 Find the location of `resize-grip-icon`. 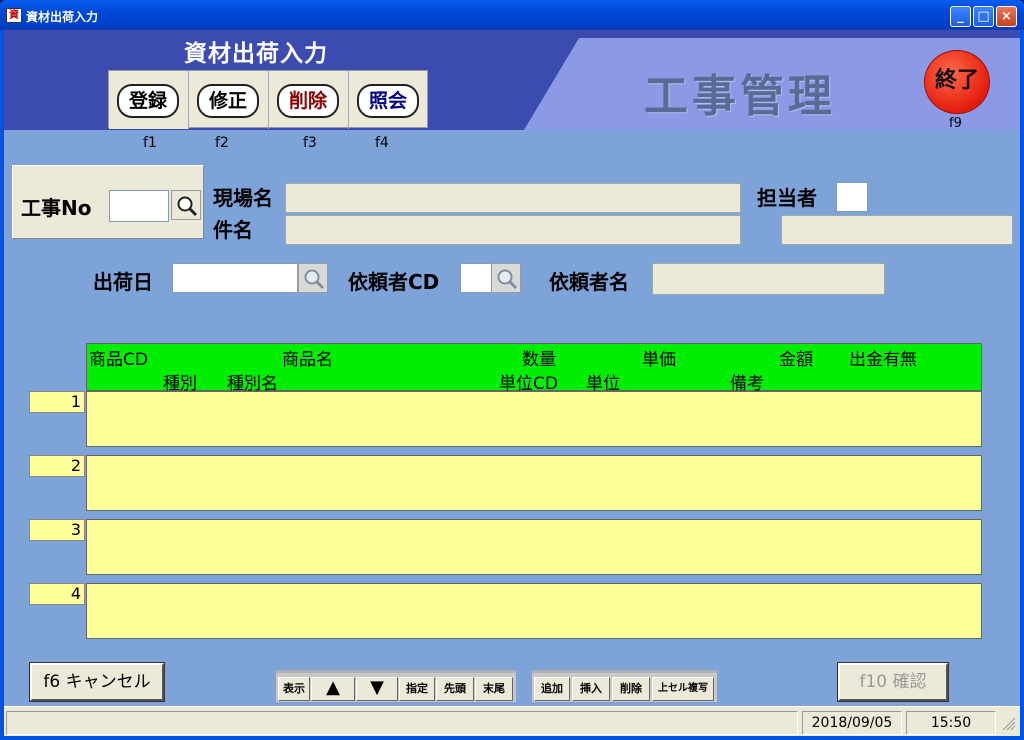

resize-grip-icon is located at coordinates (1009, 725).